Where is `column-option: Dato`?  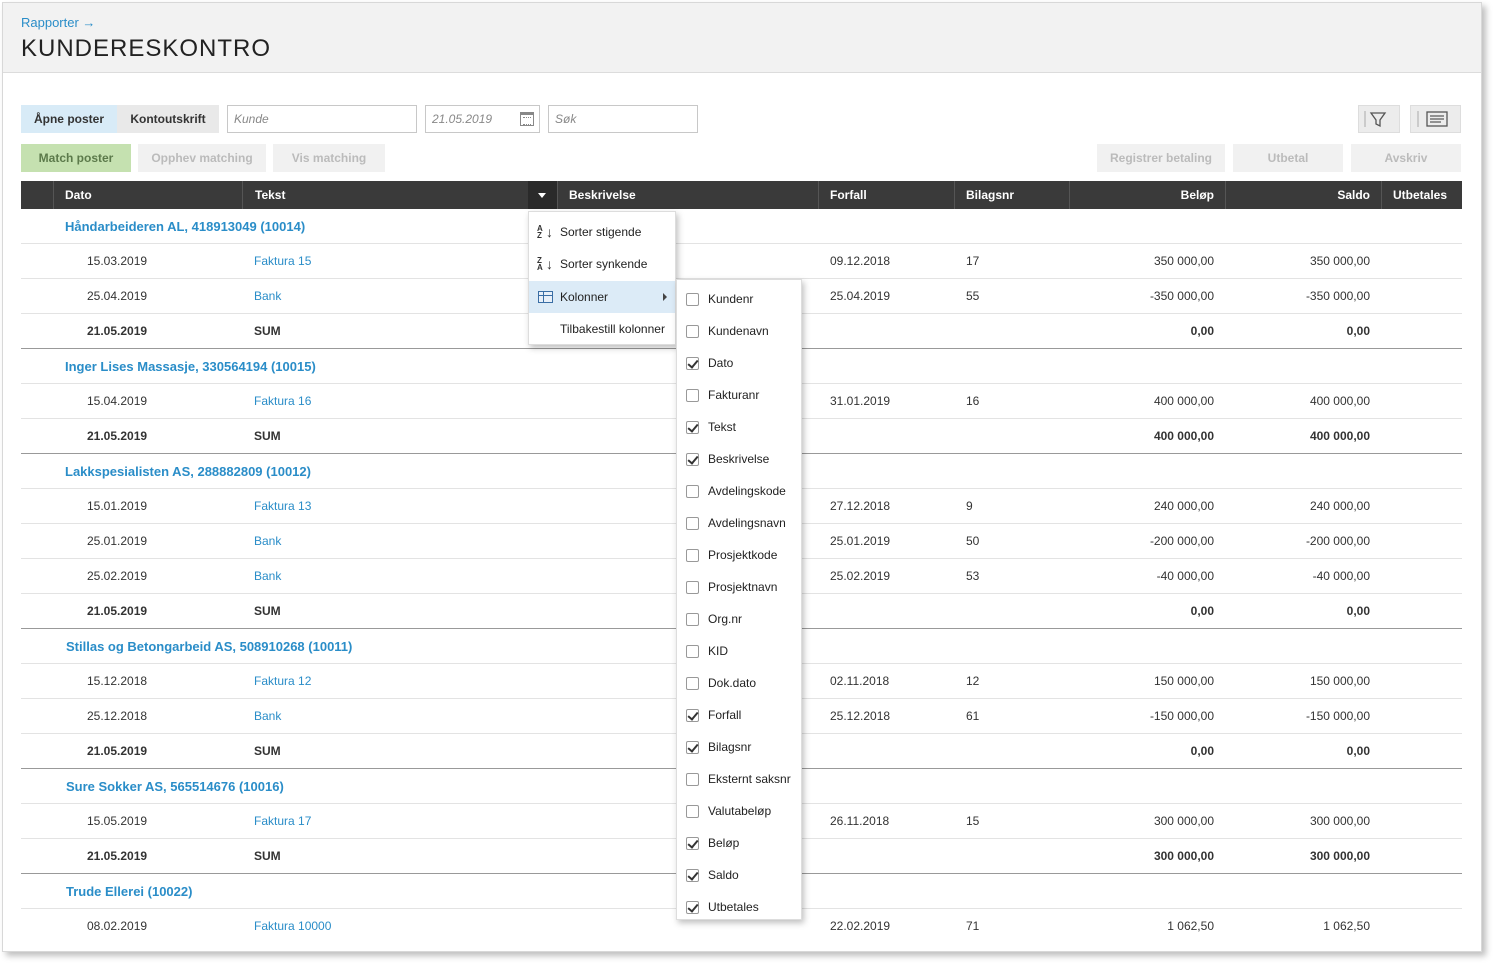 column-option: Dato is located at coordinates (739, 363).